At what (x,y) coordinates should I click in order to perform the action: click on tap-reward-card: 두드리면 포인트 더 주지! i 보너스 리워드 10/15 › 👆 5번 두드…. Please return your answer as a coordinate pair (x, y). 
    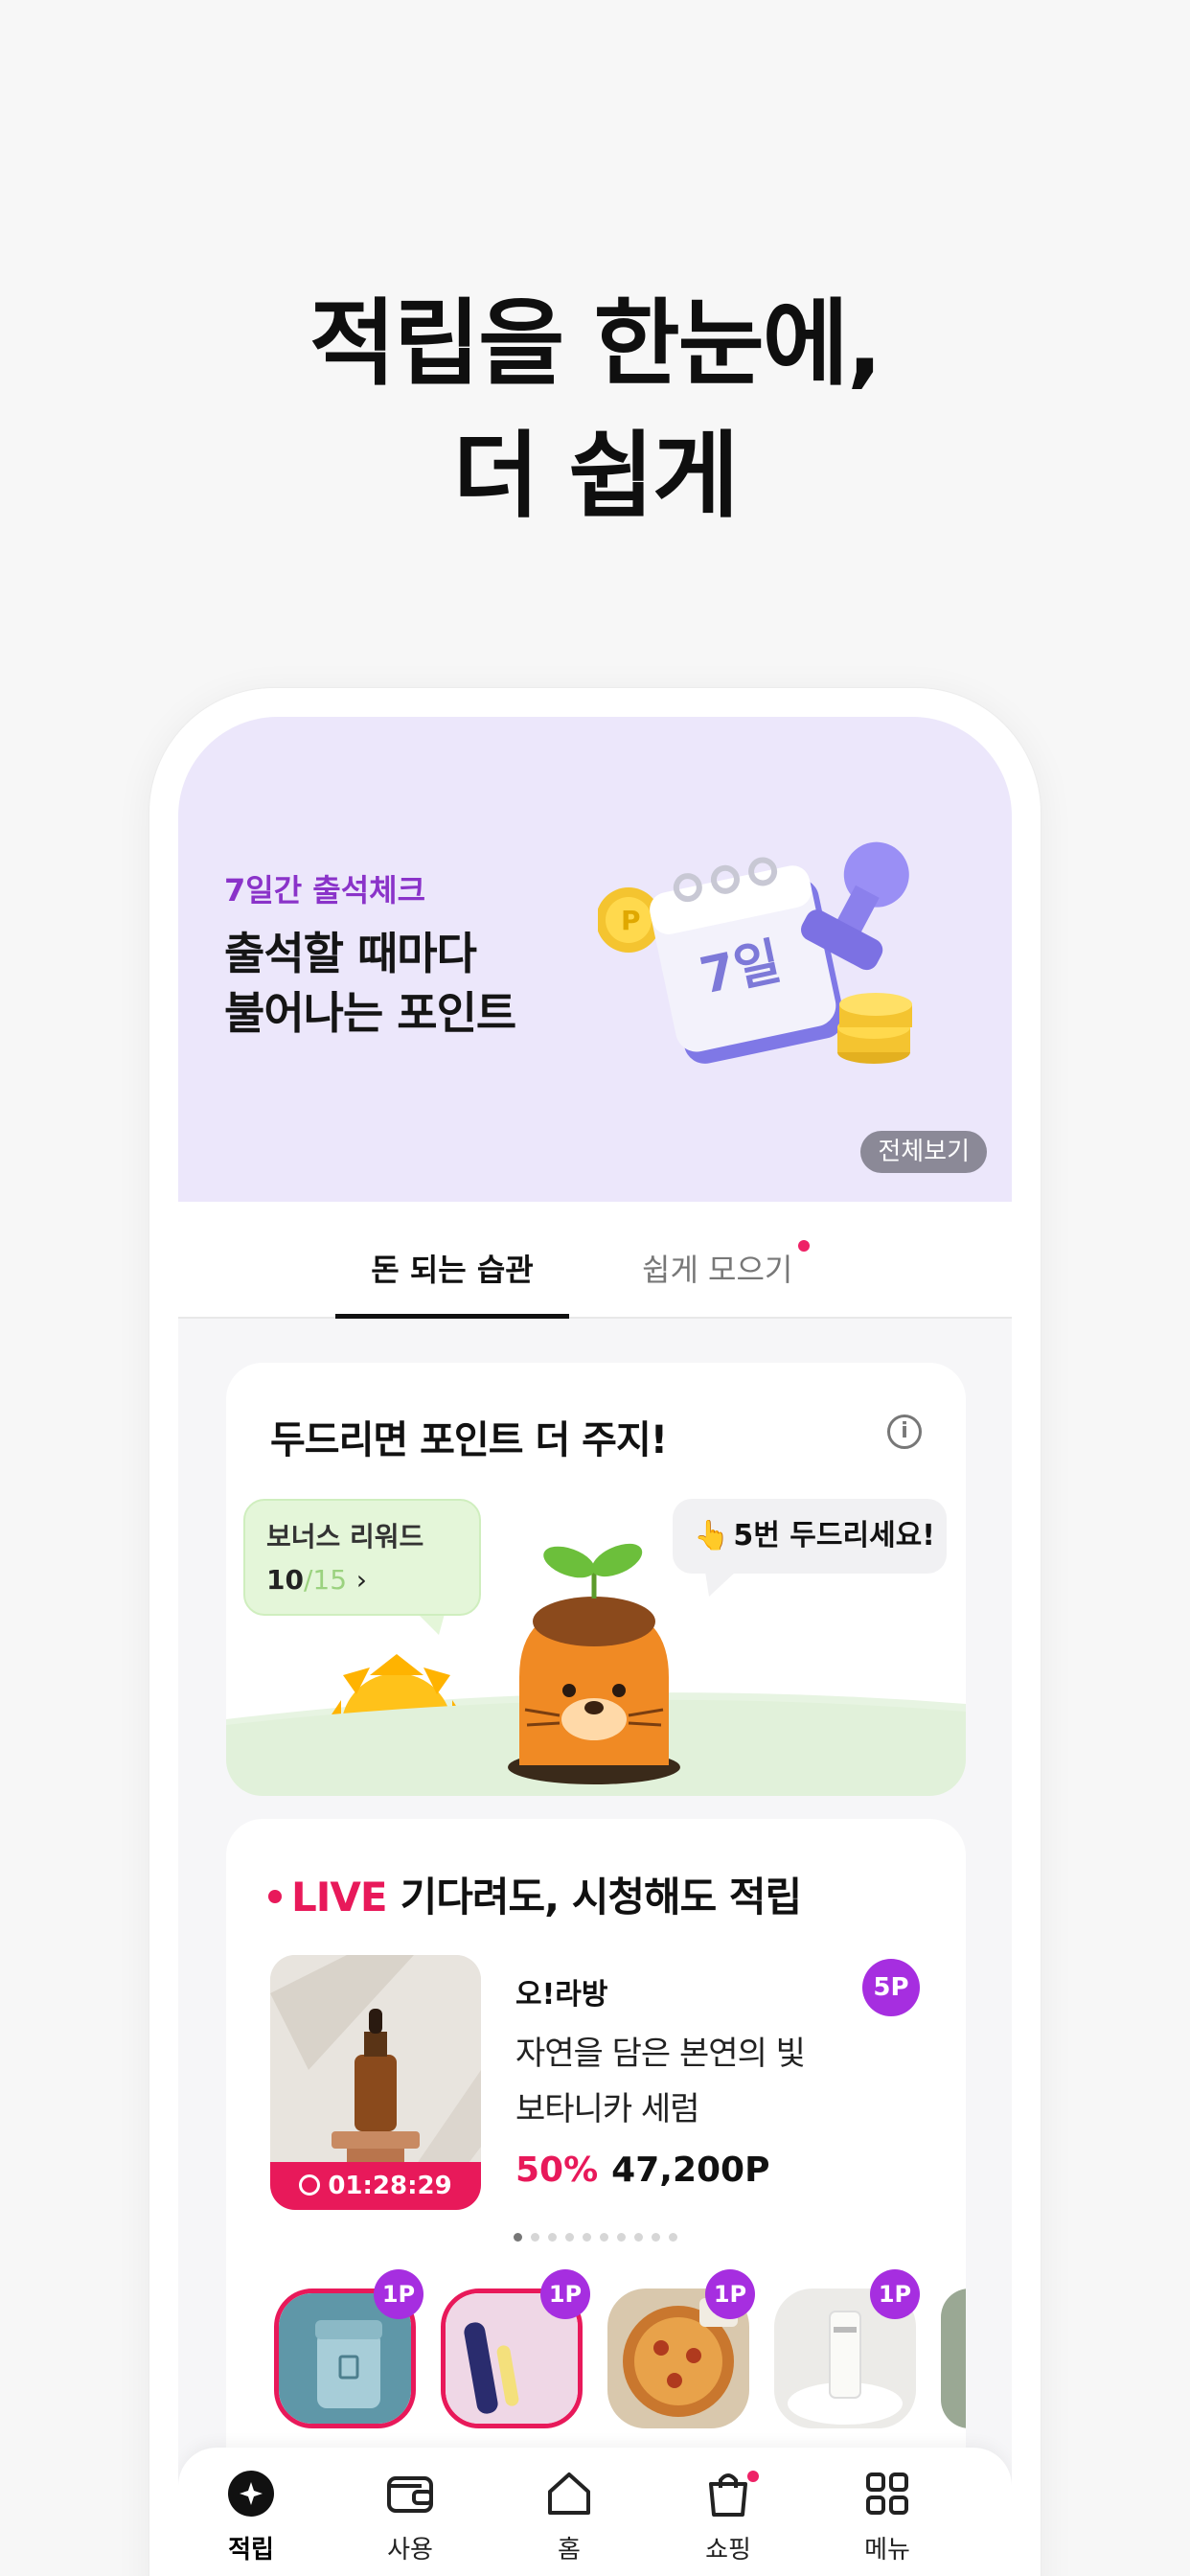
    Looking at the image, I should click on (596, 1579).